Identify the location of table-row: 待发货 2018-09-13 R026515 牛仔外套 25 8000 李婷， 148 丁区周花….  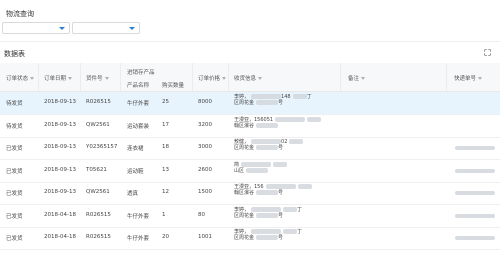
(250, 103).